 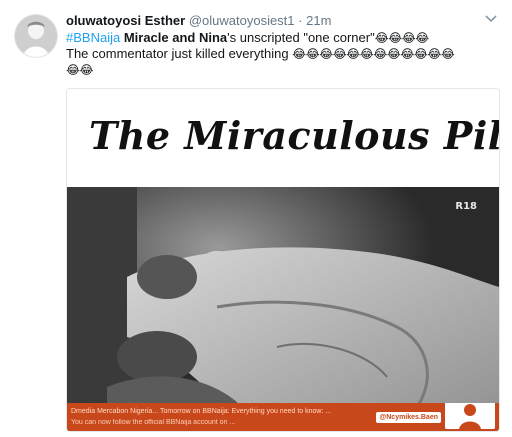 What do you see at coordinates (281, 70) in the screenshot?
I see `tweet-text-line-3: 😂😂` at bounding box center [281, 70].